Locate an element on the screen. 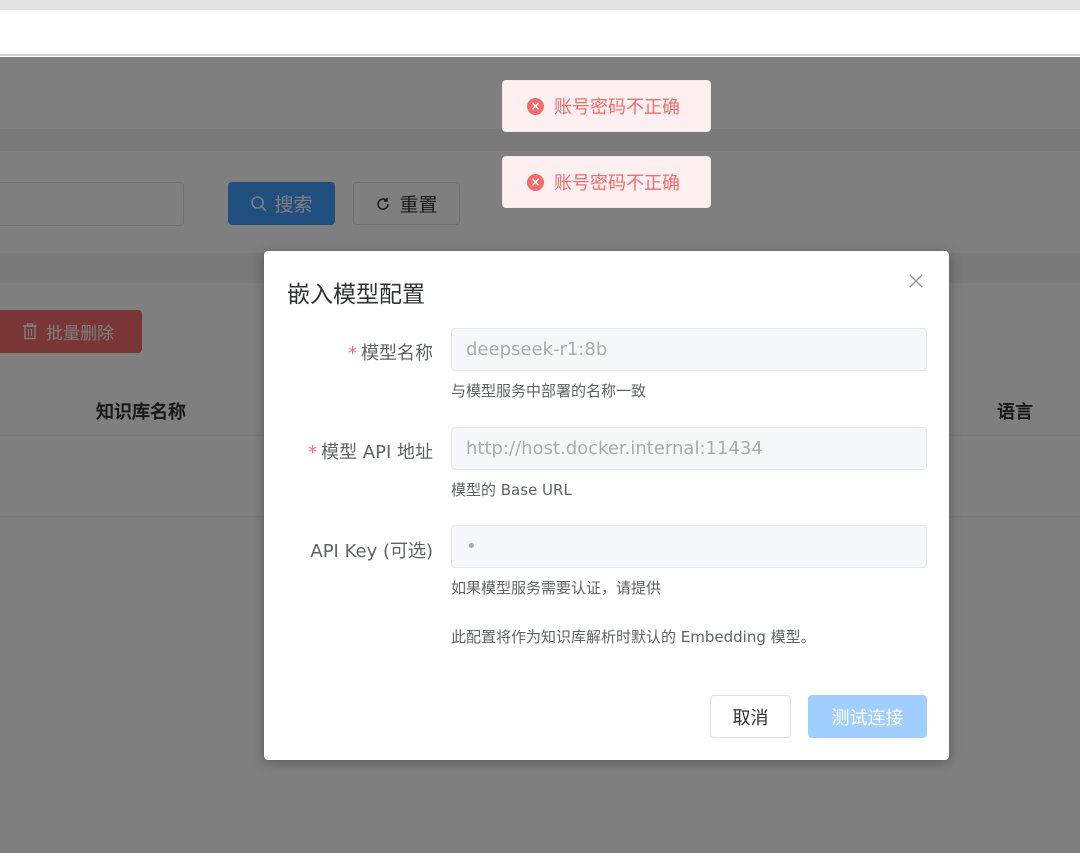  model-name-value: deepseek-r1:8b is located at coordinates (537, 349).